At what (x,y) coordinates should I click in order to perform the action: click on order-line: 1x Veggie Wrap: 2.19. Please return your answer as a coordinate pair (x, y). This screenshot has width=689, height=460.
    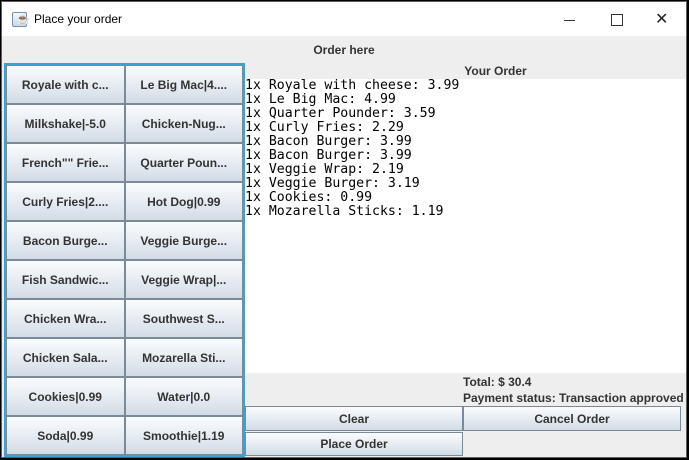
    Looking at the image, I should click on (324, 169).